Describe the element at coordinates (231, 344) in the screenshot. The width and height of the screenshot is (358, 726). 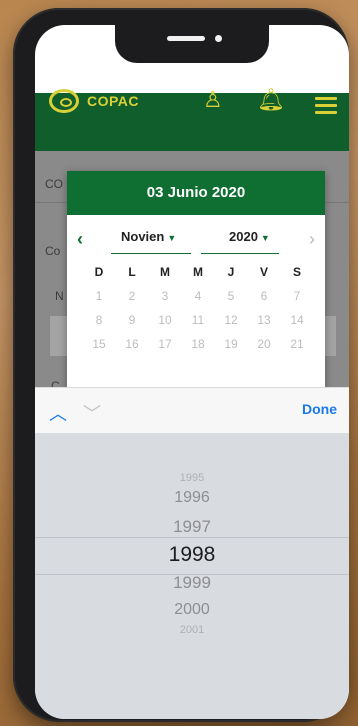
I see `calendar-day: 19` at that location.